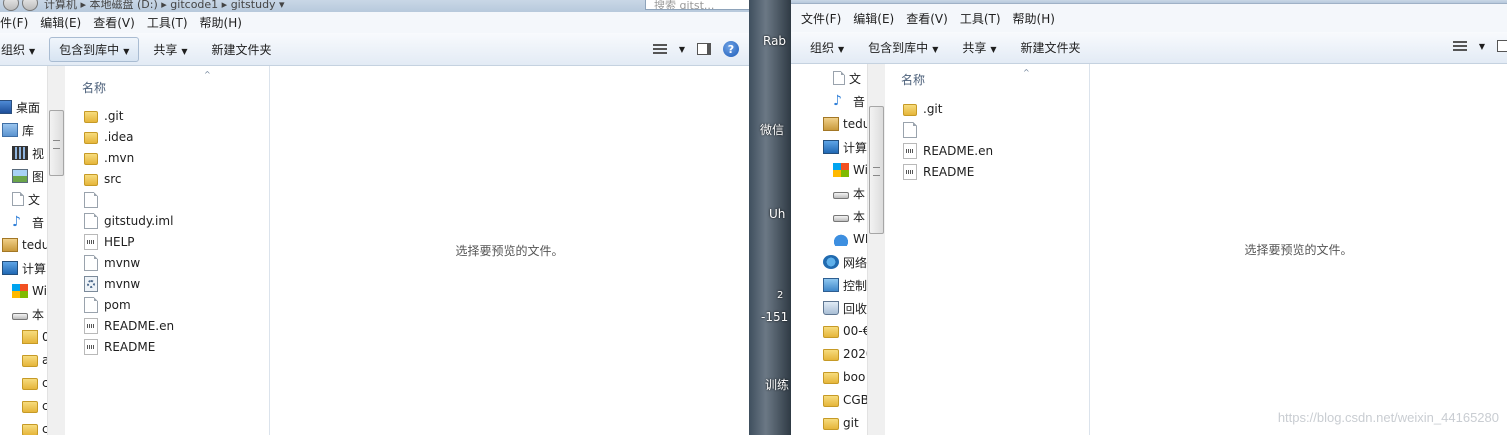 The width and height of the screenshot is (1507, 435). What do you see at coordinates (841, 423) in the screenshot?
I see `nav-item: git` at bounding box center [841, 423].